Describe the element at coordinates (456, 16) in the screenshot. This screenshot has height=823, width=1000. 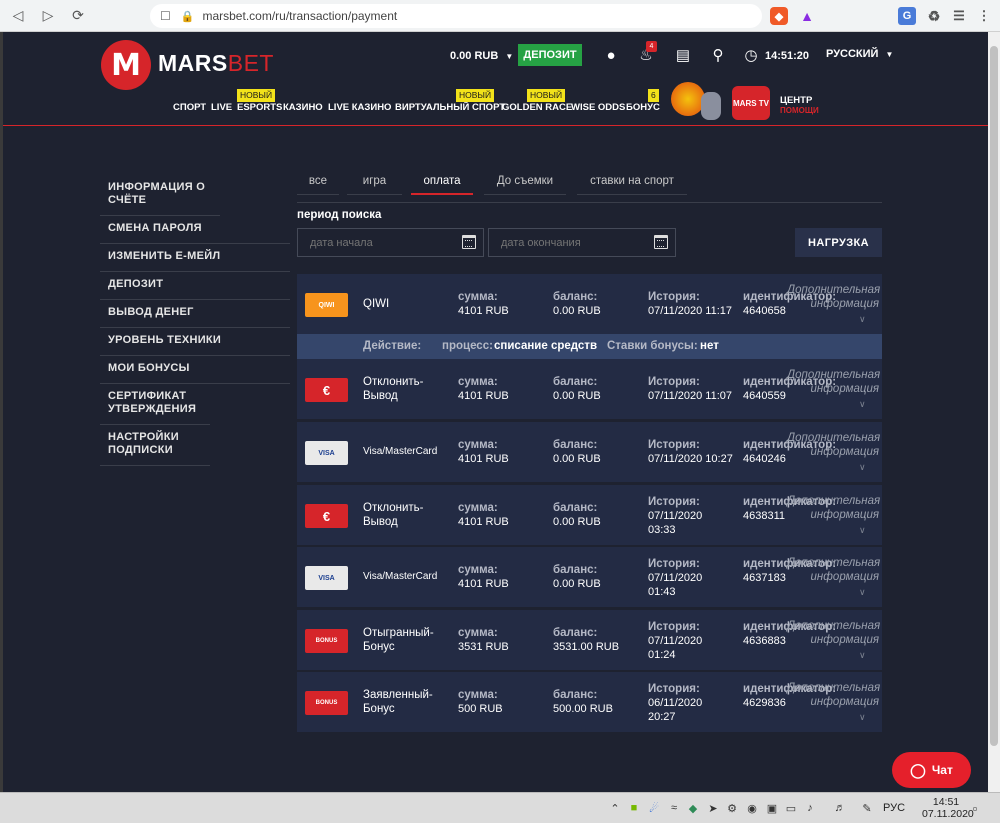
I see `address-bar: ☐ 🔒 marsbet.com/ru/transaction/payment` at that location.